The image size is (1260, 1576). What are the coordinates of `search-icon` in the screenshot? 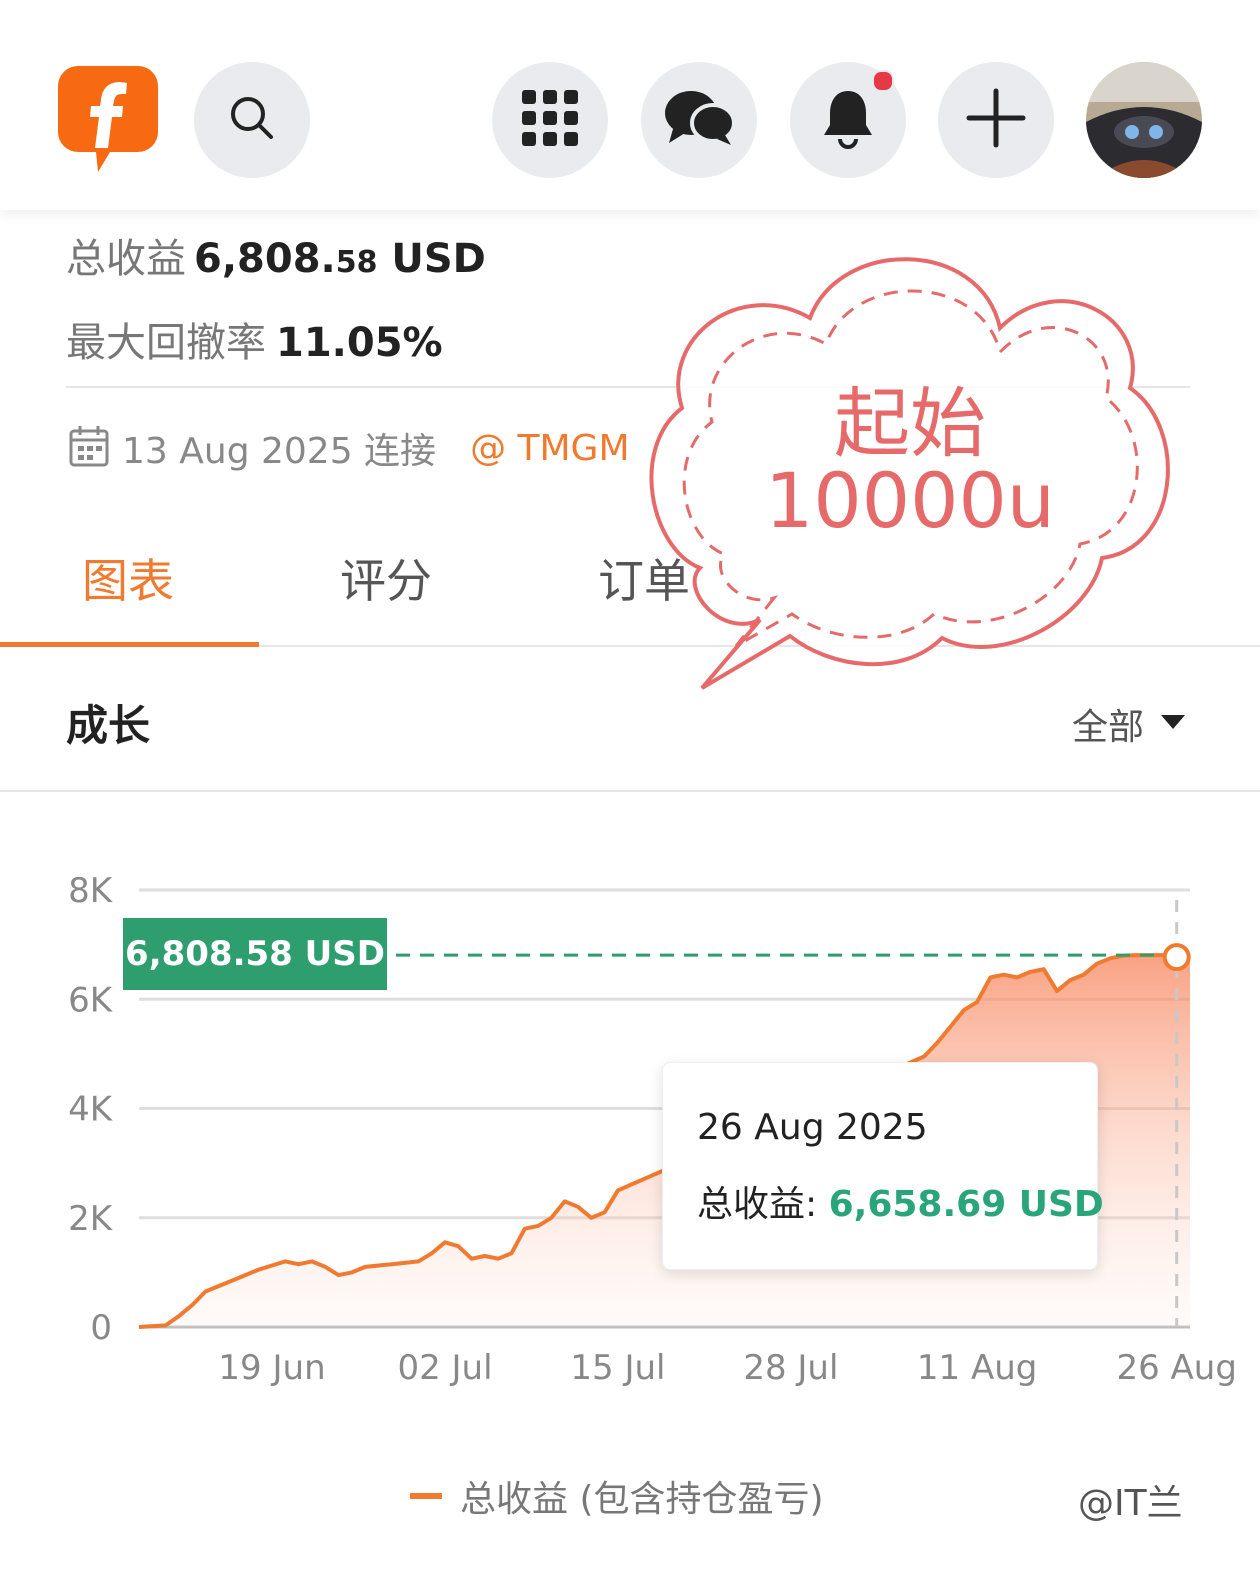 It's located at (252, 120).